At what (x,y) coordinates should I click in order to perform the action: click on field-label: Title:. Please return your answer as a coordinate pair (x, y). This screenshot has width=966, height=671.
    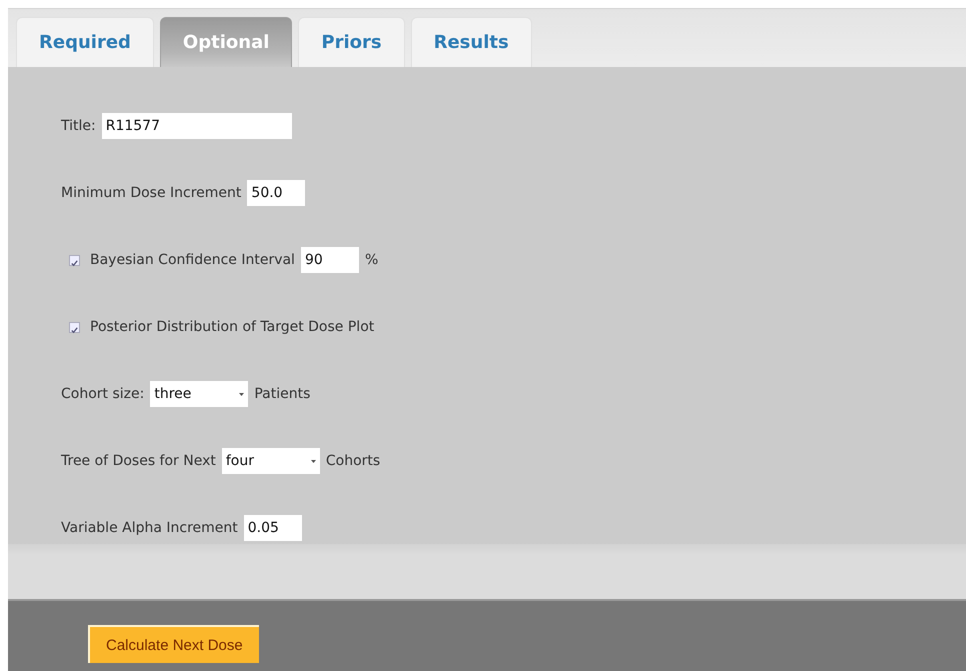
    Looking at the image, I should click on (78, 126).